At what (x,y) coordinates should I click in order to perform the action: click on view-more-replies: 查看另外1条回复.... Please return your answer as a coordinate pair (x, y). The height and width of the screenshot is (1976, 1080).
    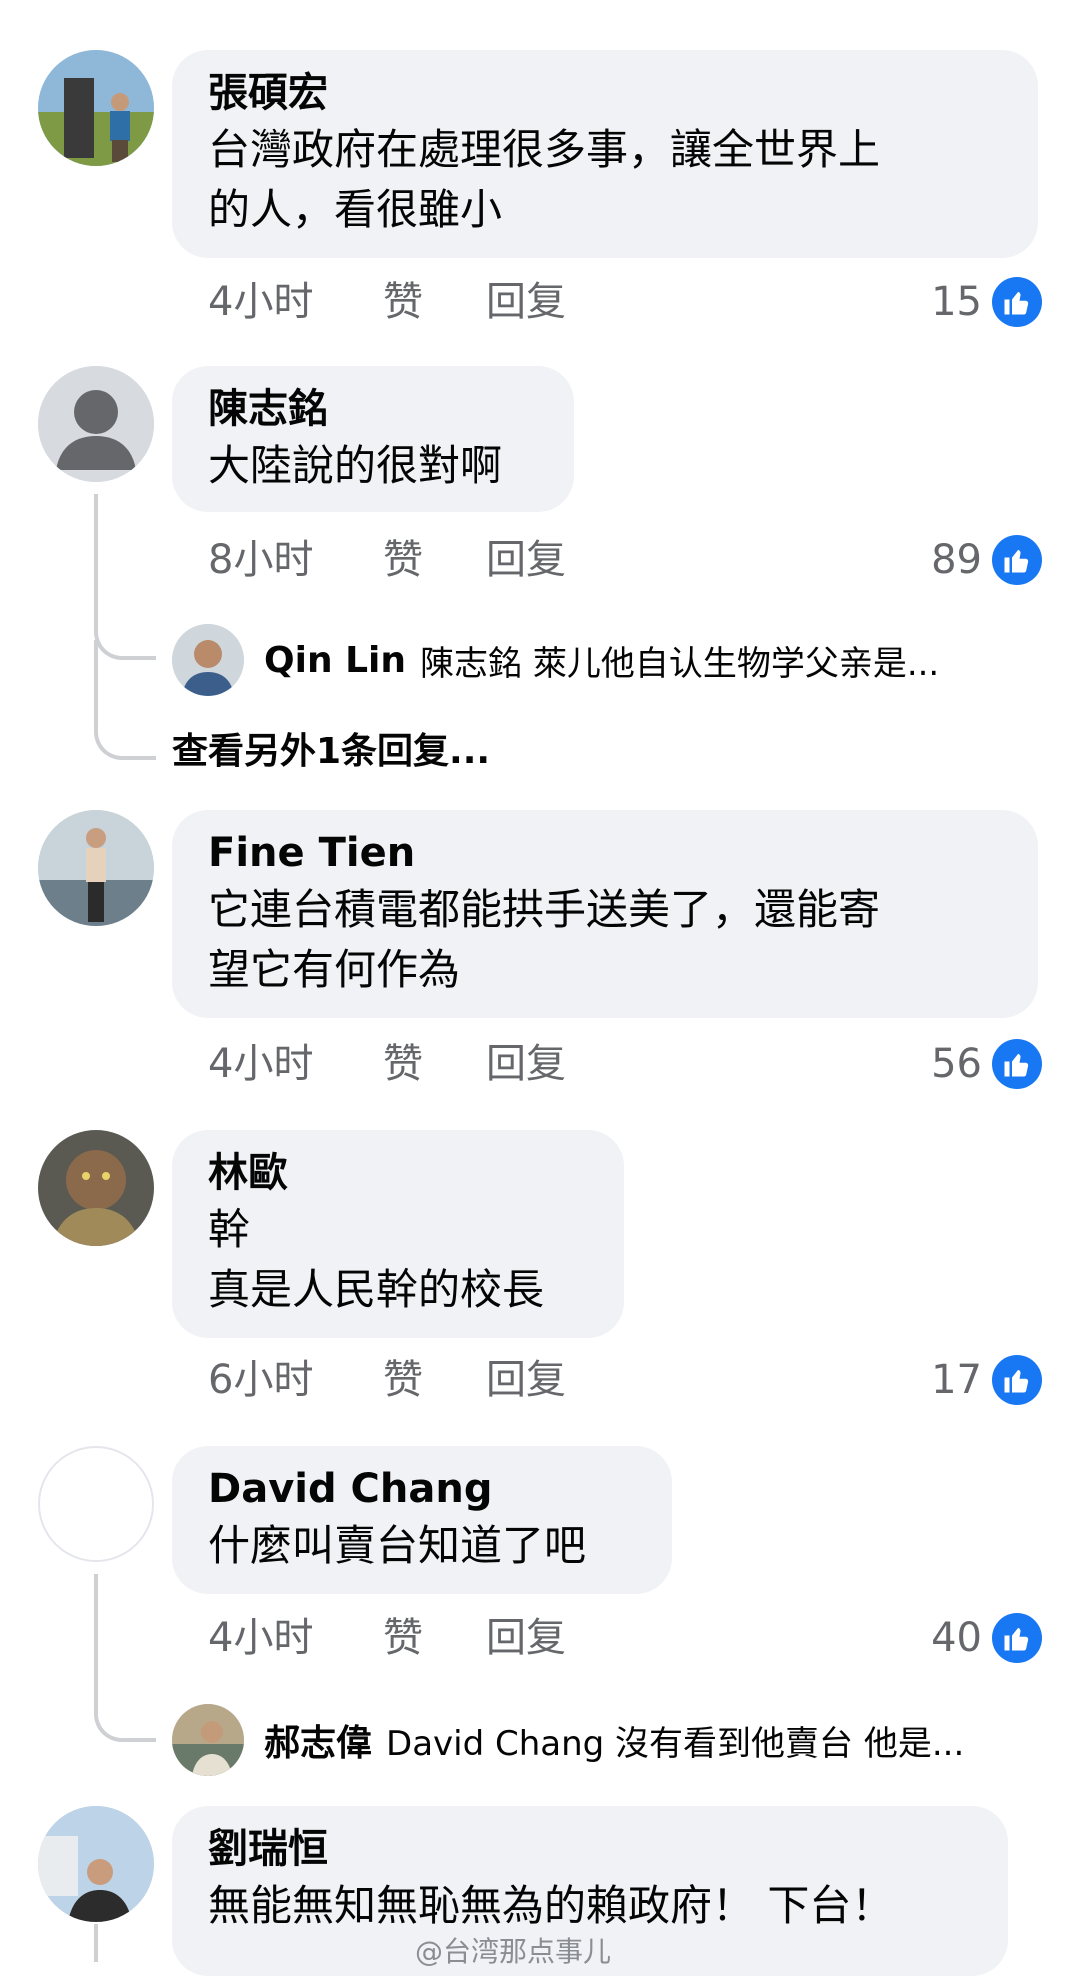
    Looking at the image, I should click on (331, 748).